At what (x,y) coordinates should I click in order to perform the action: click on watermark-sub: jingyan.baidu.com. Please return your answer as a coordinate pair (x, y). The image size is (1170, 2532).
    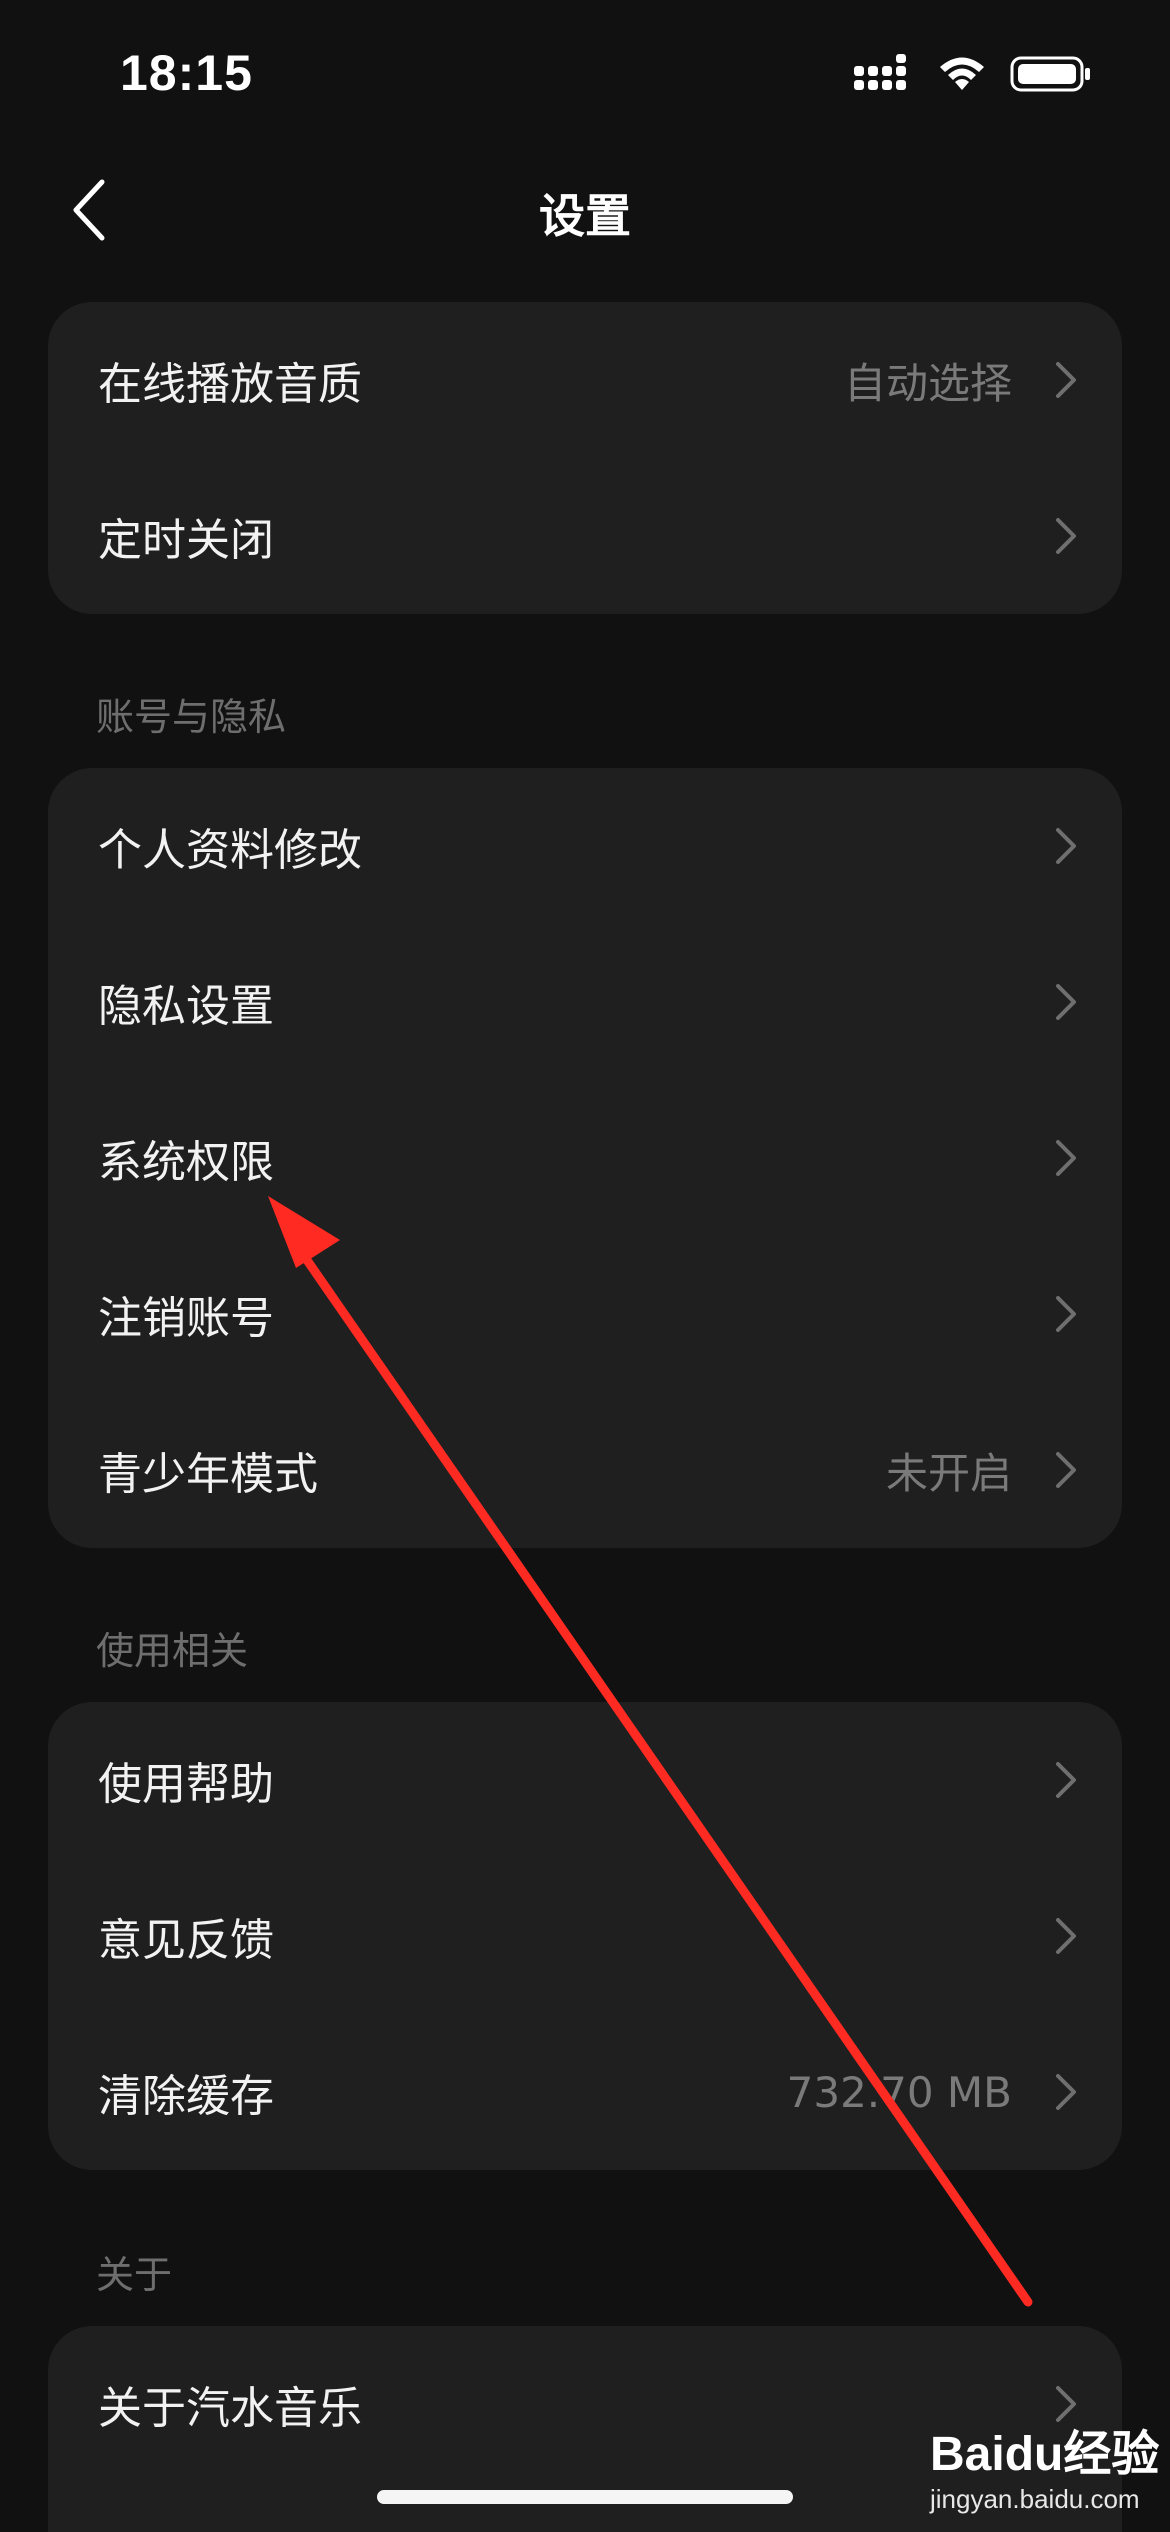
    Looking at the image, I should click on (1035, 2499).